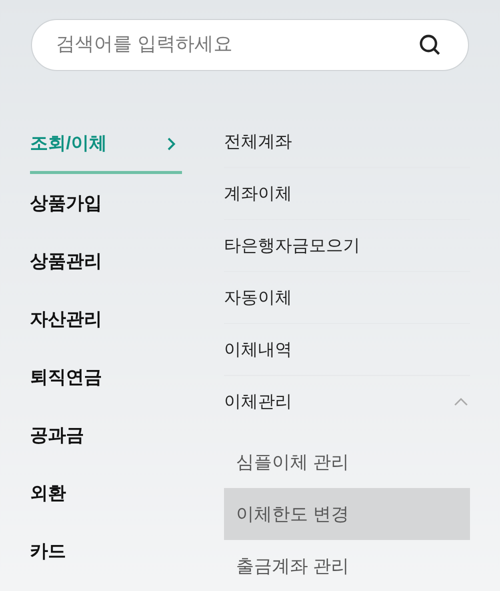  I want to click on category-tab: 공과금, so click(106, 435).